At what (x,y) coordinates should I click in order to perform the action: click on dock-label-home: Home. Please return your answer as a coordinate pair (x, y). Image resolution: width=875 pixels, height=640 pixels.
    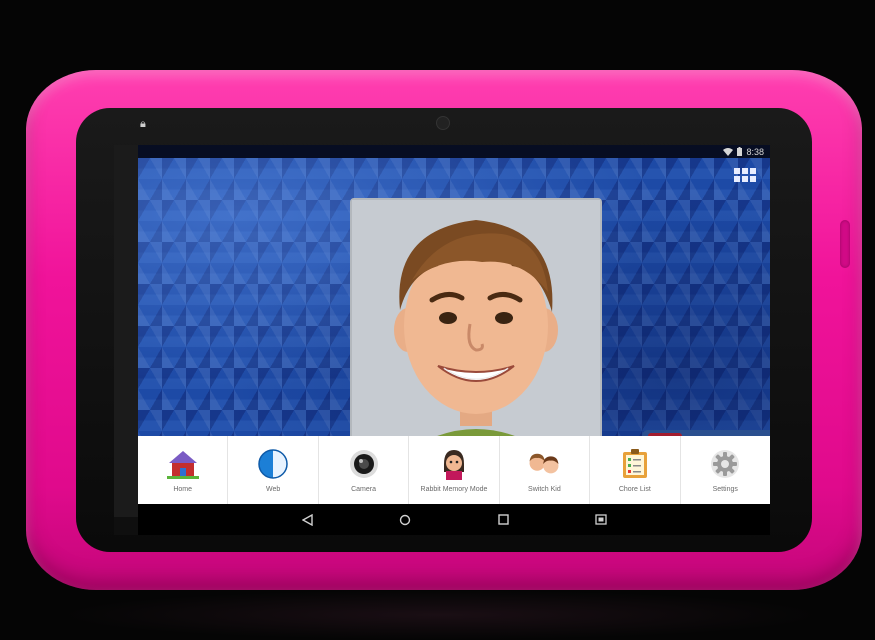
    Looking at the image, I should click on (183, 489).